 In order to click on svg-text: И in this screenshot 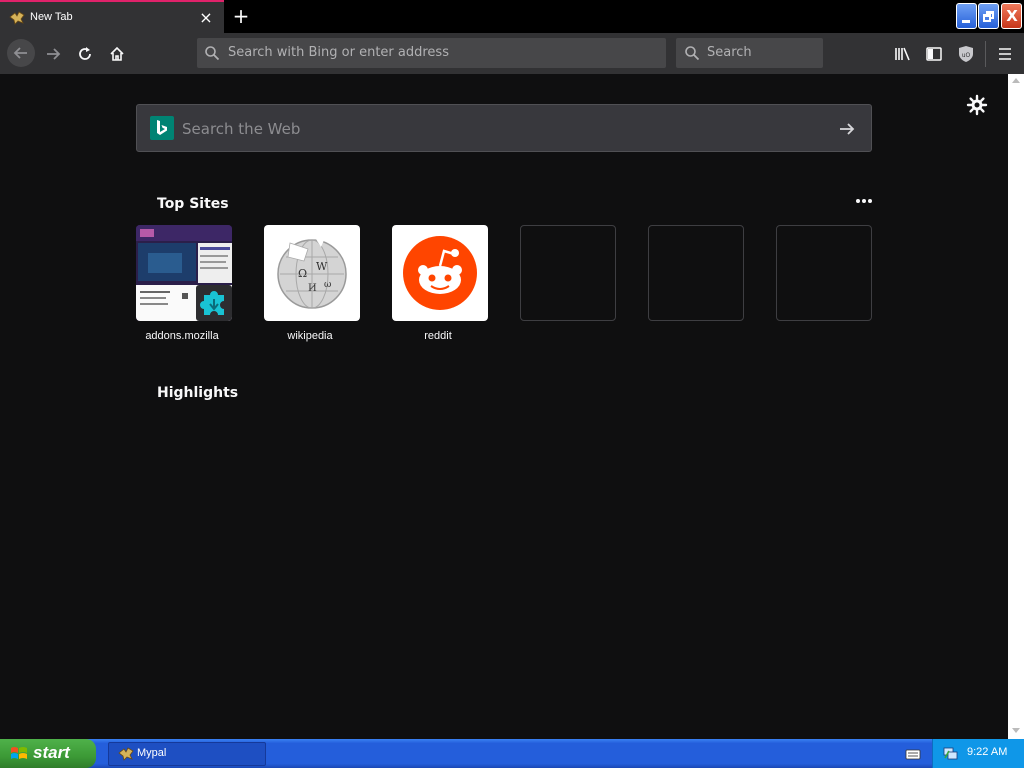, I will do `click(312, 288)`.